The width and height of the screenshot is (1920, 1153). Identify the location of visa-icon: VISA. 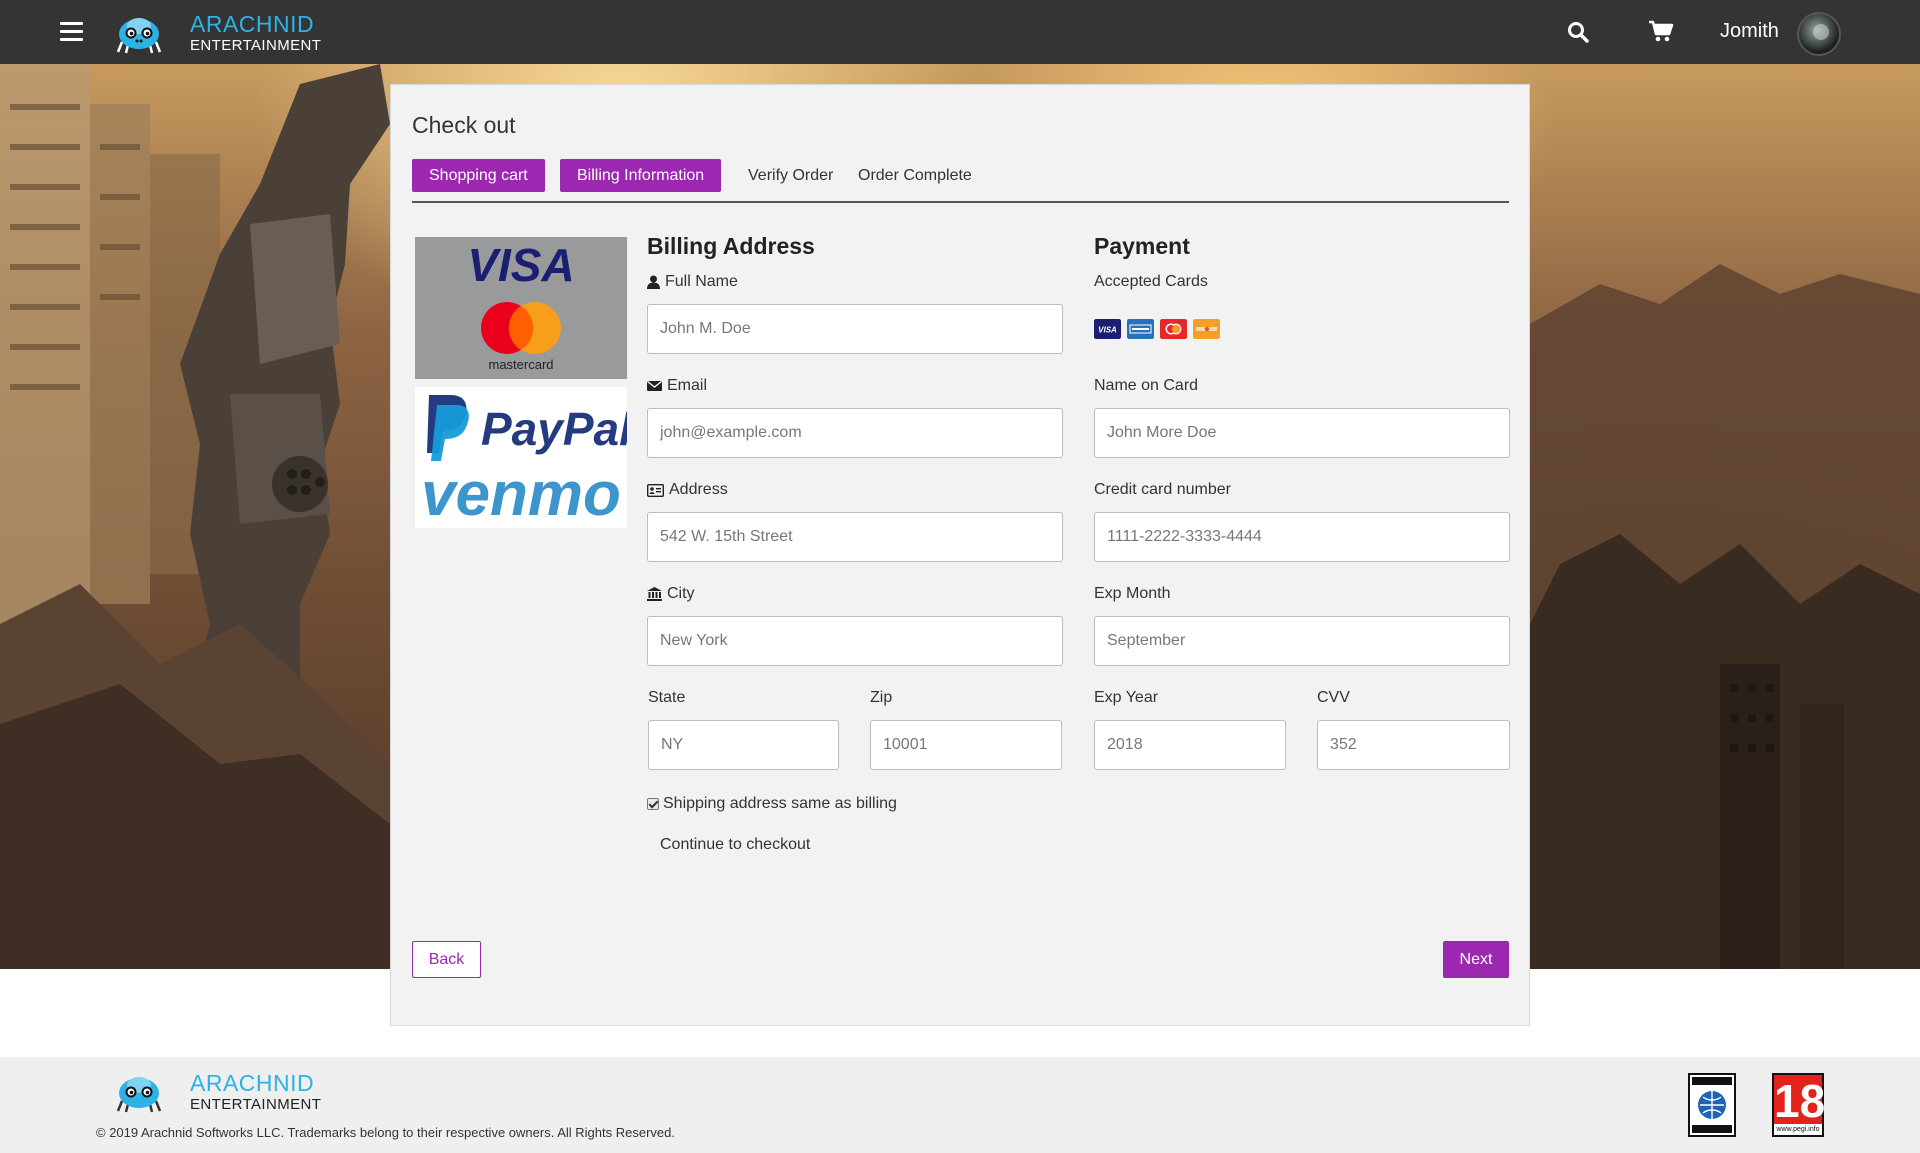
(1107, 329).